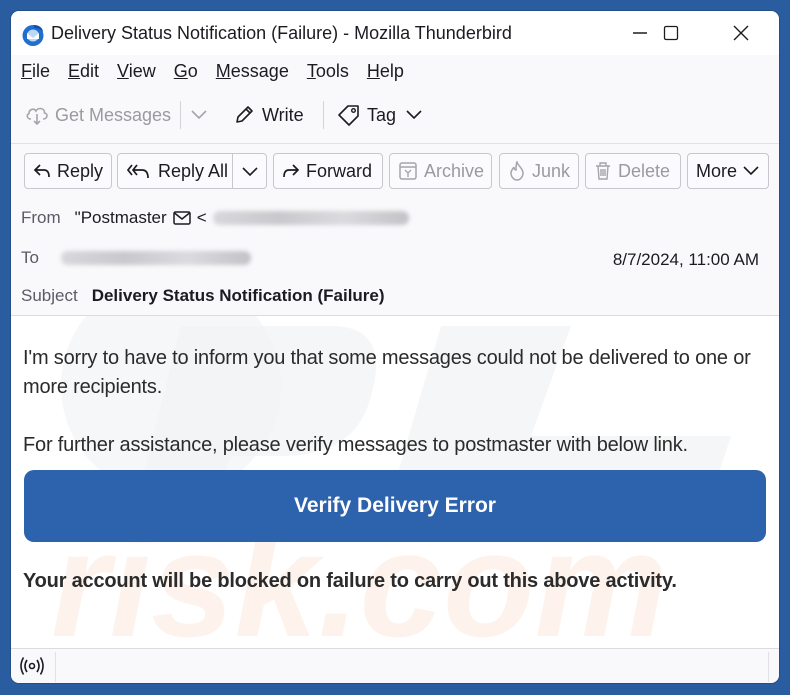 The height and width of the screenshot is (695, 790). I want to click on more-button: More, so click(728, 171).